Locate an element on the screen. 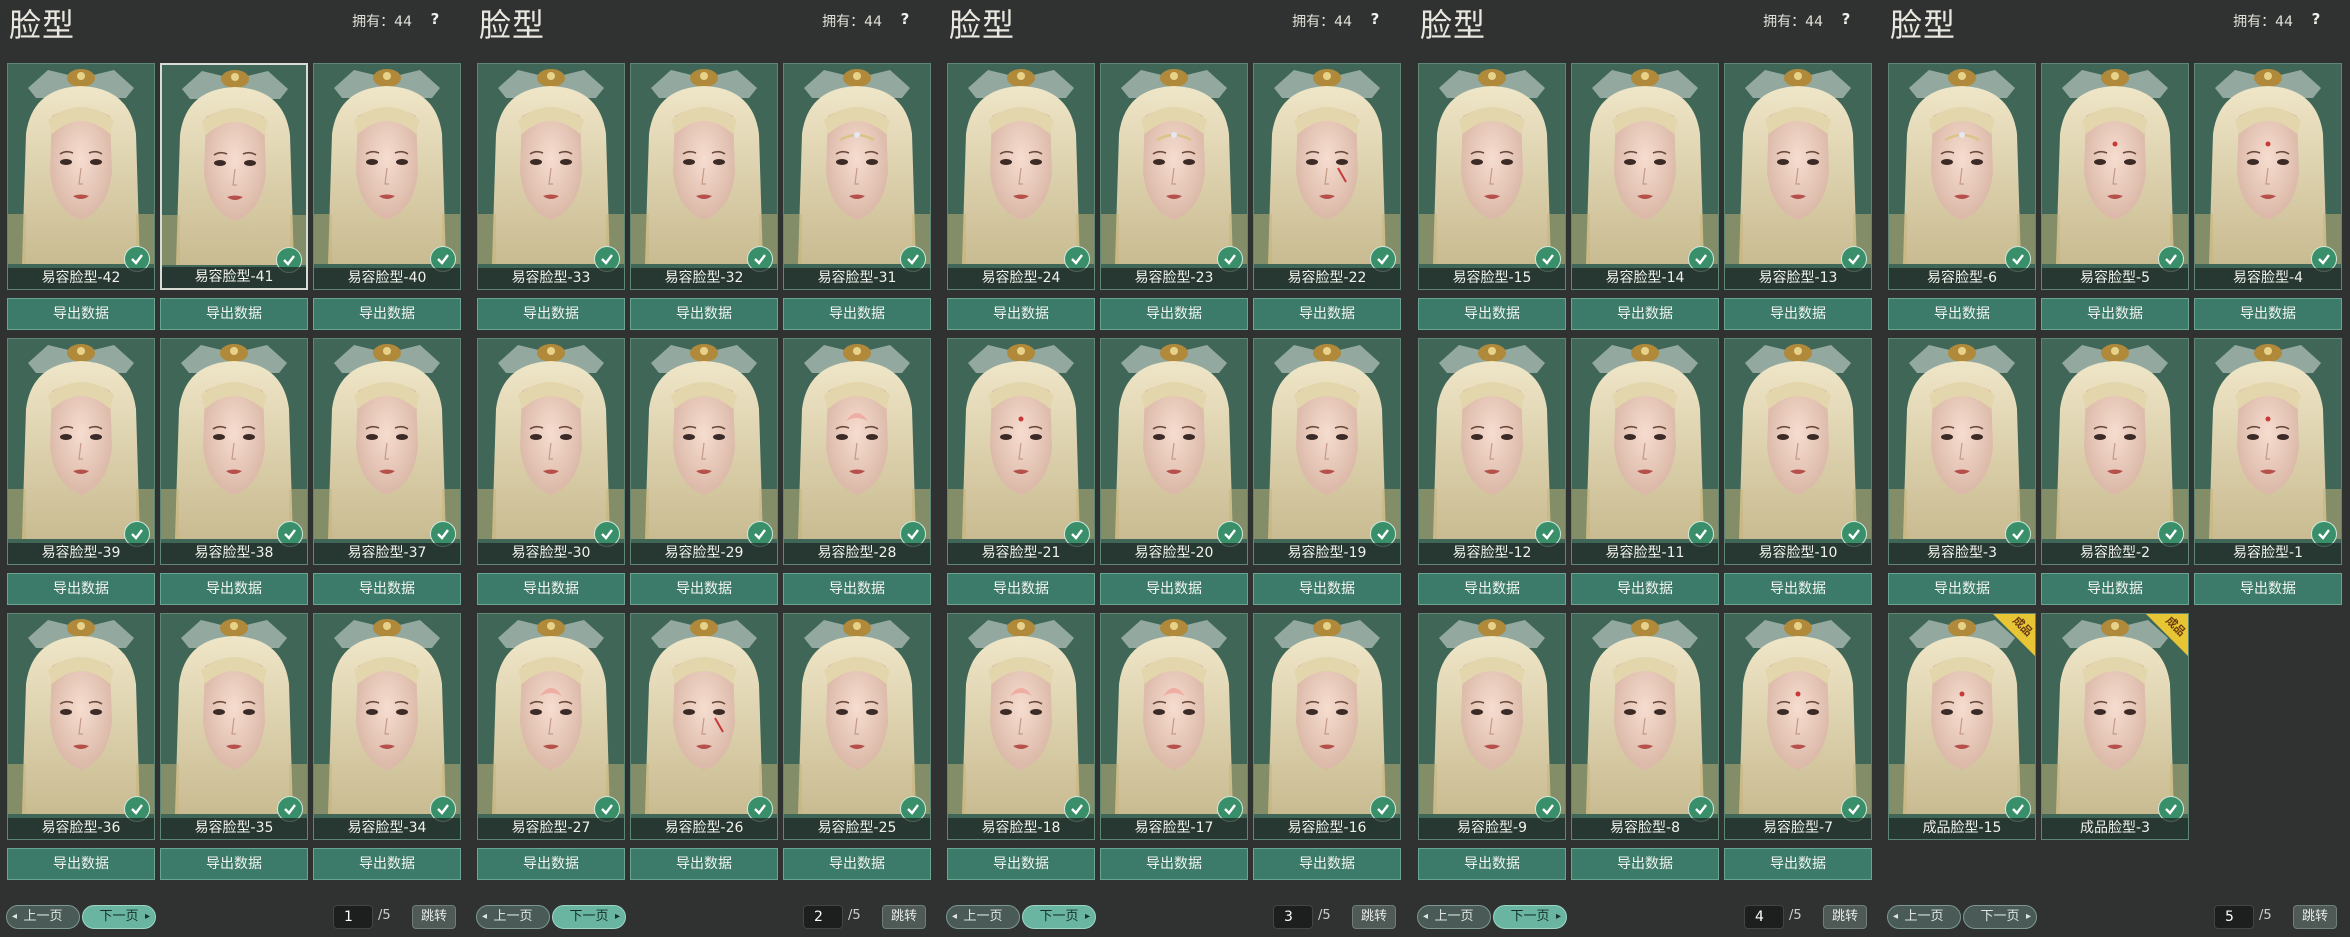 This screenshot has width=2350, height=937. face-card: 易容脸型-5 导出数据 is located at coordinates (2115, 196).